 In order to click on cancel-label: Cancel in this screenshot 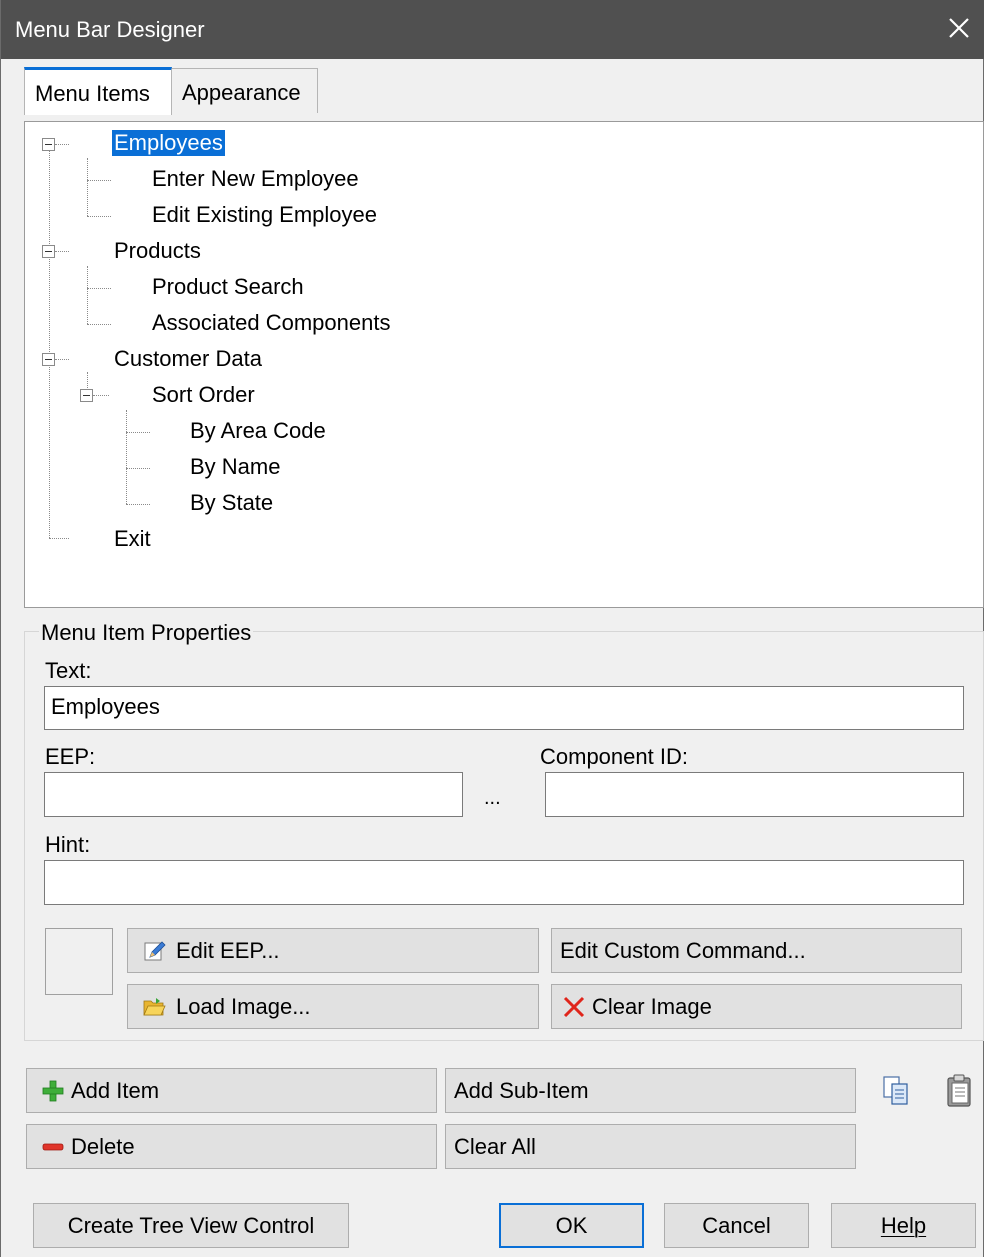, I will do `click(736, 1225)`.